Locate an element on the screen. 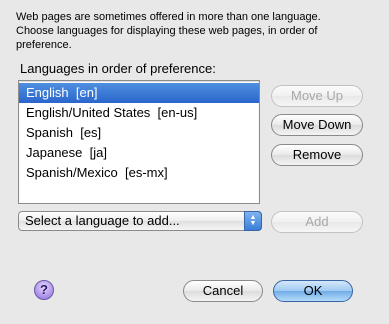 The image size is (389, 324). language-item: English [en] is located at coordinates (139, 93).